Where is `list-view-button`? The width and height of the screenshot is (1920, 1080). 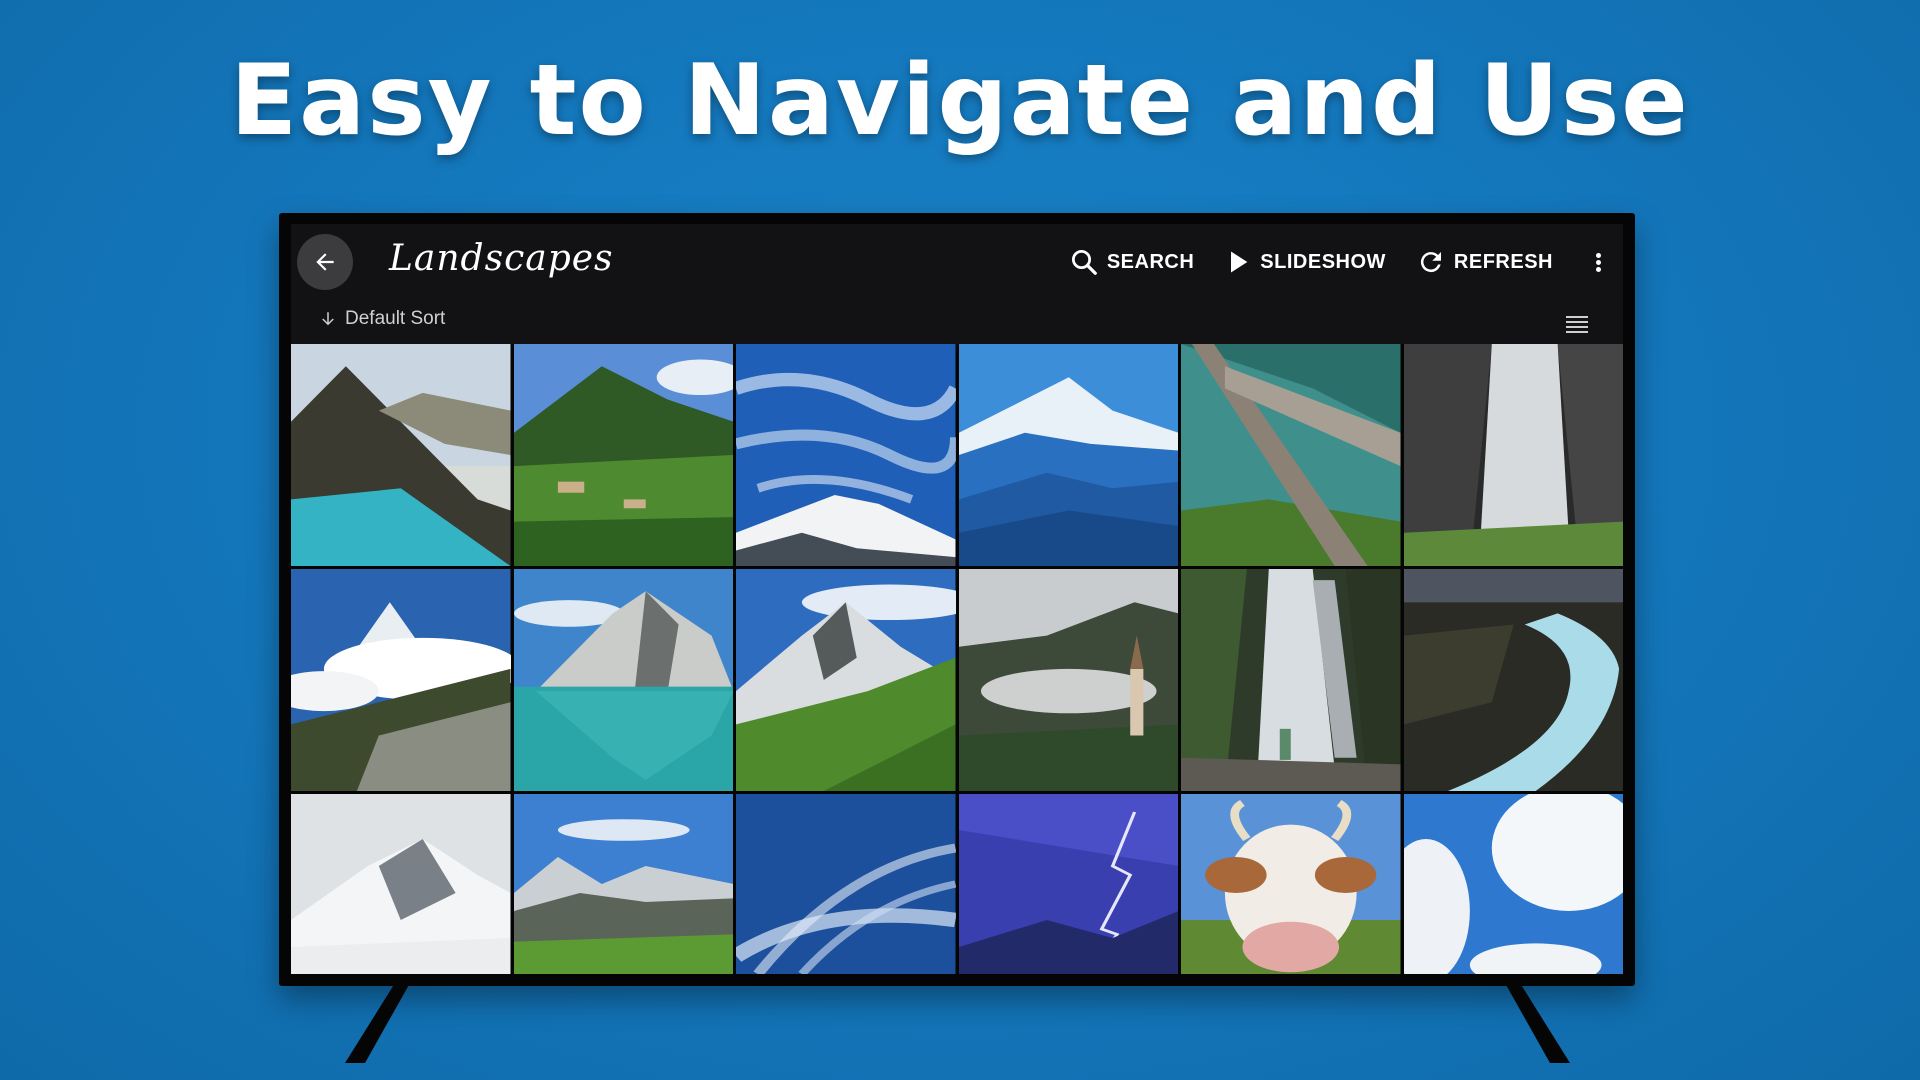
list-view-button is located at coordinates (1577, 326).